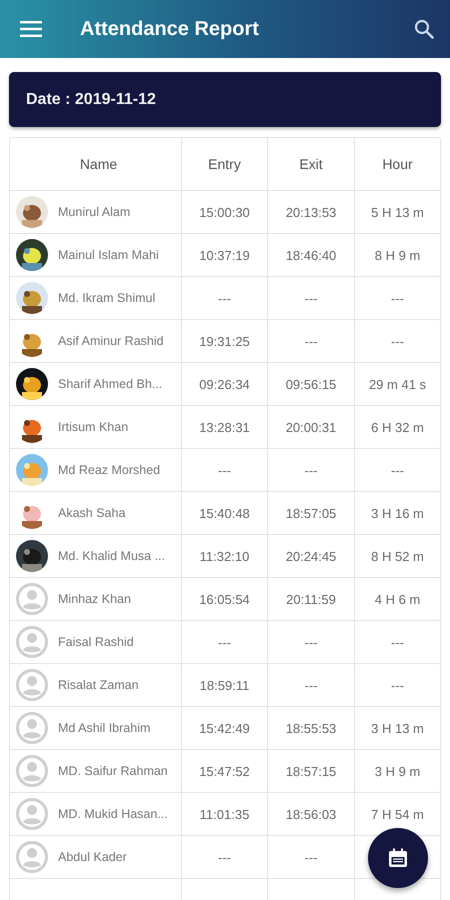 This screenshot has height=900, width=450. Describe the element at coordinates (310, 164) in the screenshot. I see `column-header: Exit` at that location.